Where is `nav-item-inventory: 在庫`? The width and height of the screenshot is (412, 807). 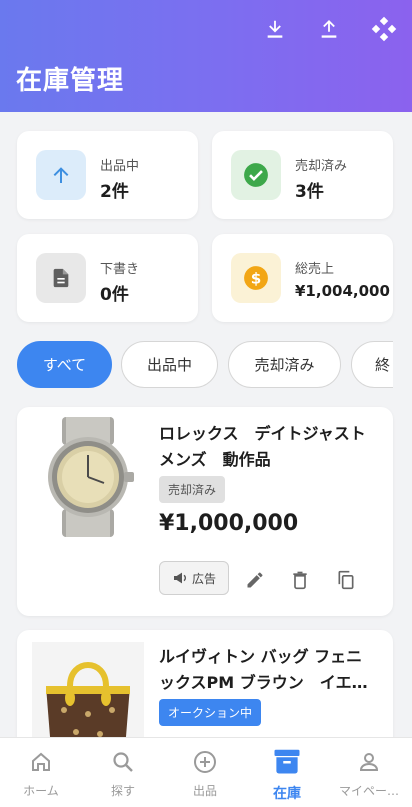
nav-item-inventory: 在庫 is located at coordinates (287, 772).